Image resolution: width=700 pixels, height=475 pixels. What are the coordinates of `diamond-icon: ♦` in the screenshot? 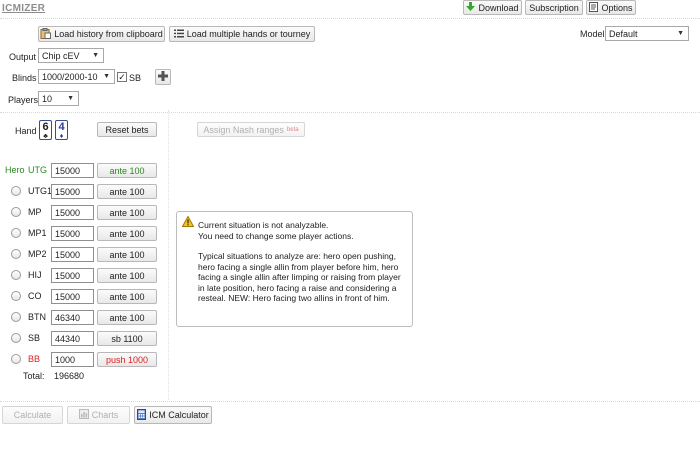 It's located at (61, 136).